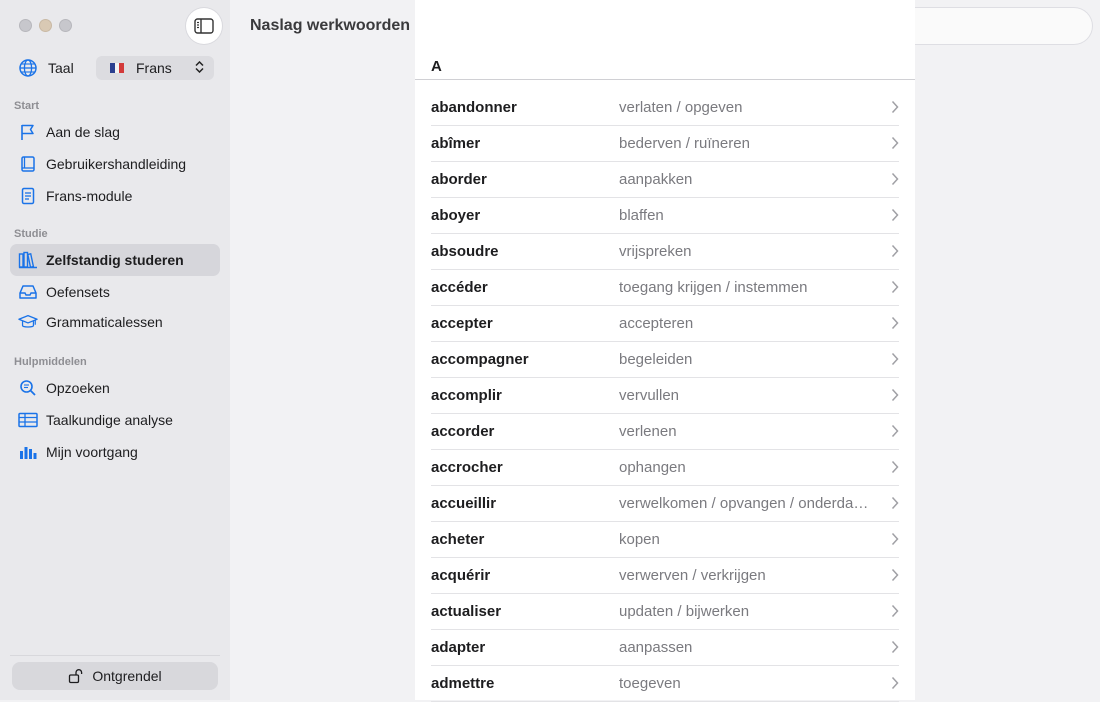 This screenshot has width=1100, height=702. Describe the element at coordinates (656, 323) in the screenshot. I see `translation-label: accepteren` at that location.